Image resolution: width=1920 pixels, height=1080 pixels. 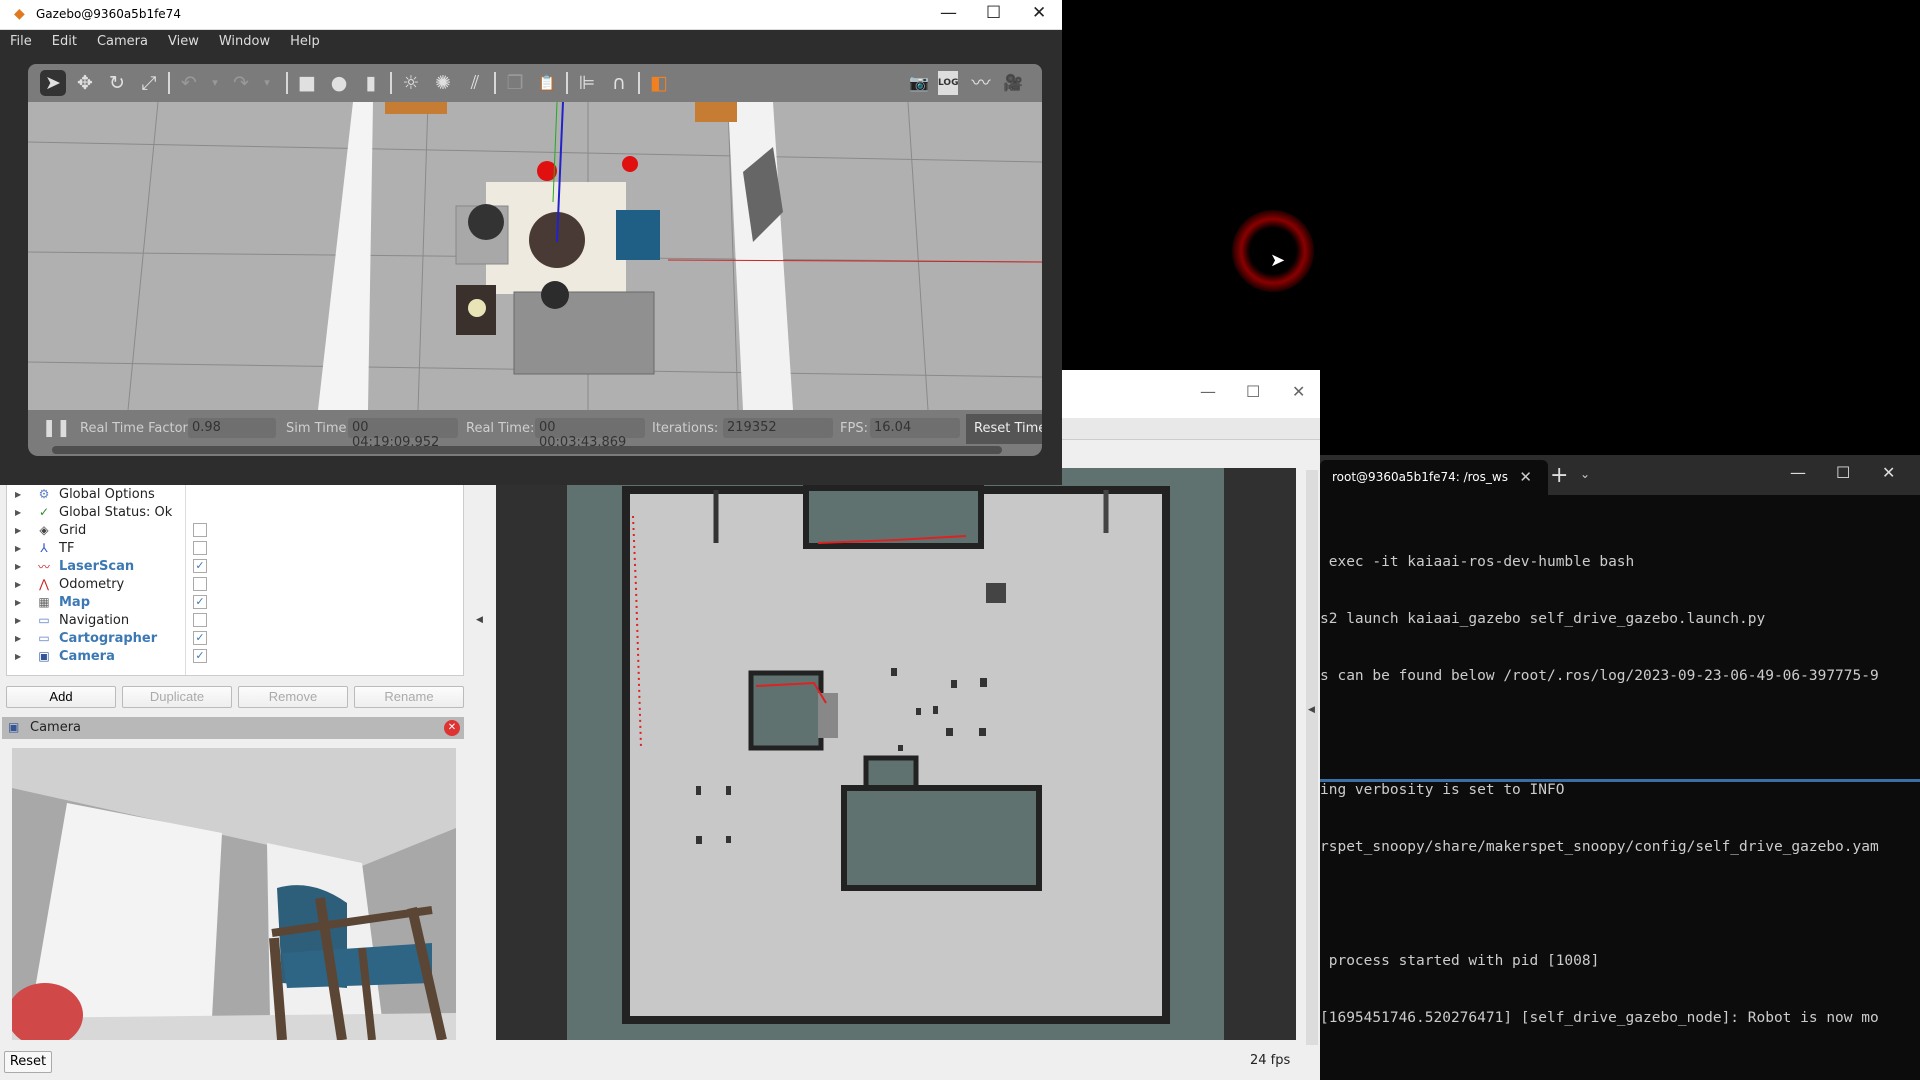 I want to click on align-icon: ⊫, so click(x=587, y=83).